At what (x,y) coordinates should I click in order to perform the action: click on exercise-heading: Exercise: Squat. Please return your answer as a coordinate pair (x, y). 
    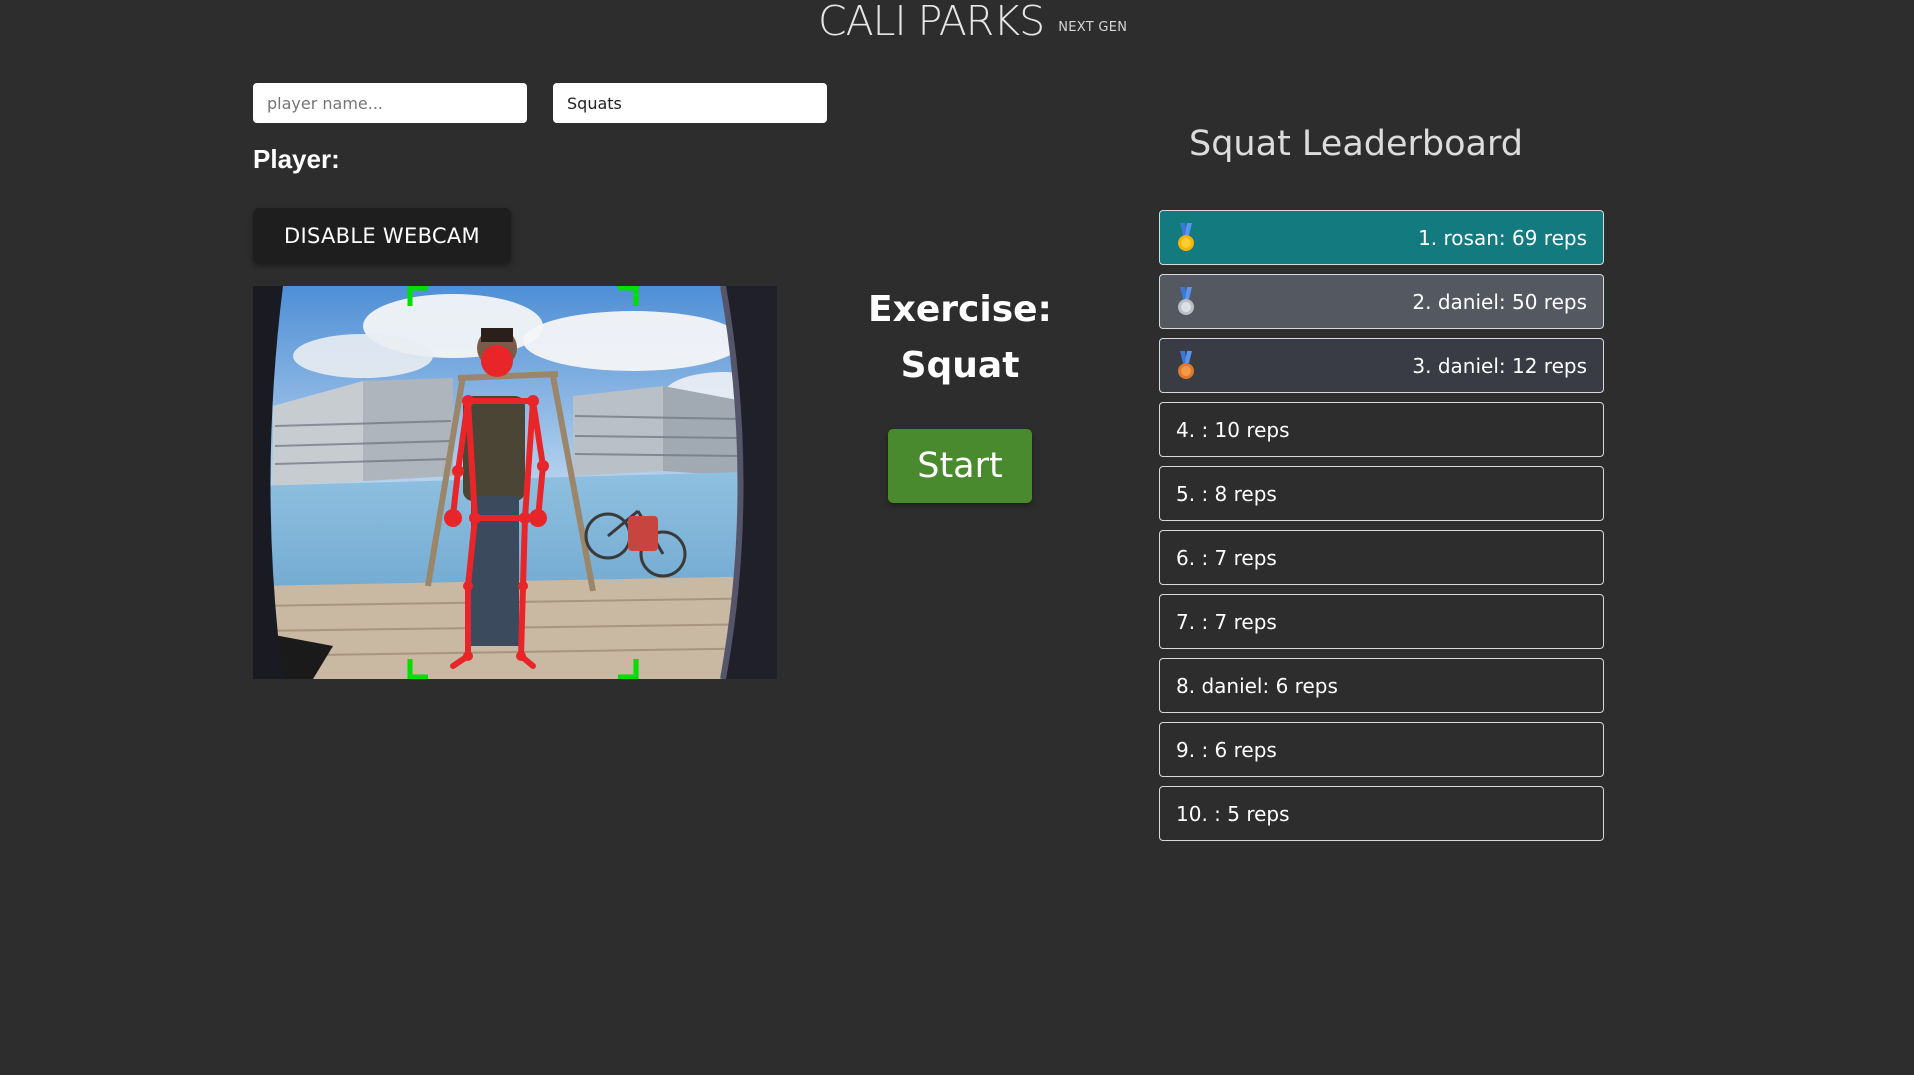
    Looking at the image, I should click on (960, 338).